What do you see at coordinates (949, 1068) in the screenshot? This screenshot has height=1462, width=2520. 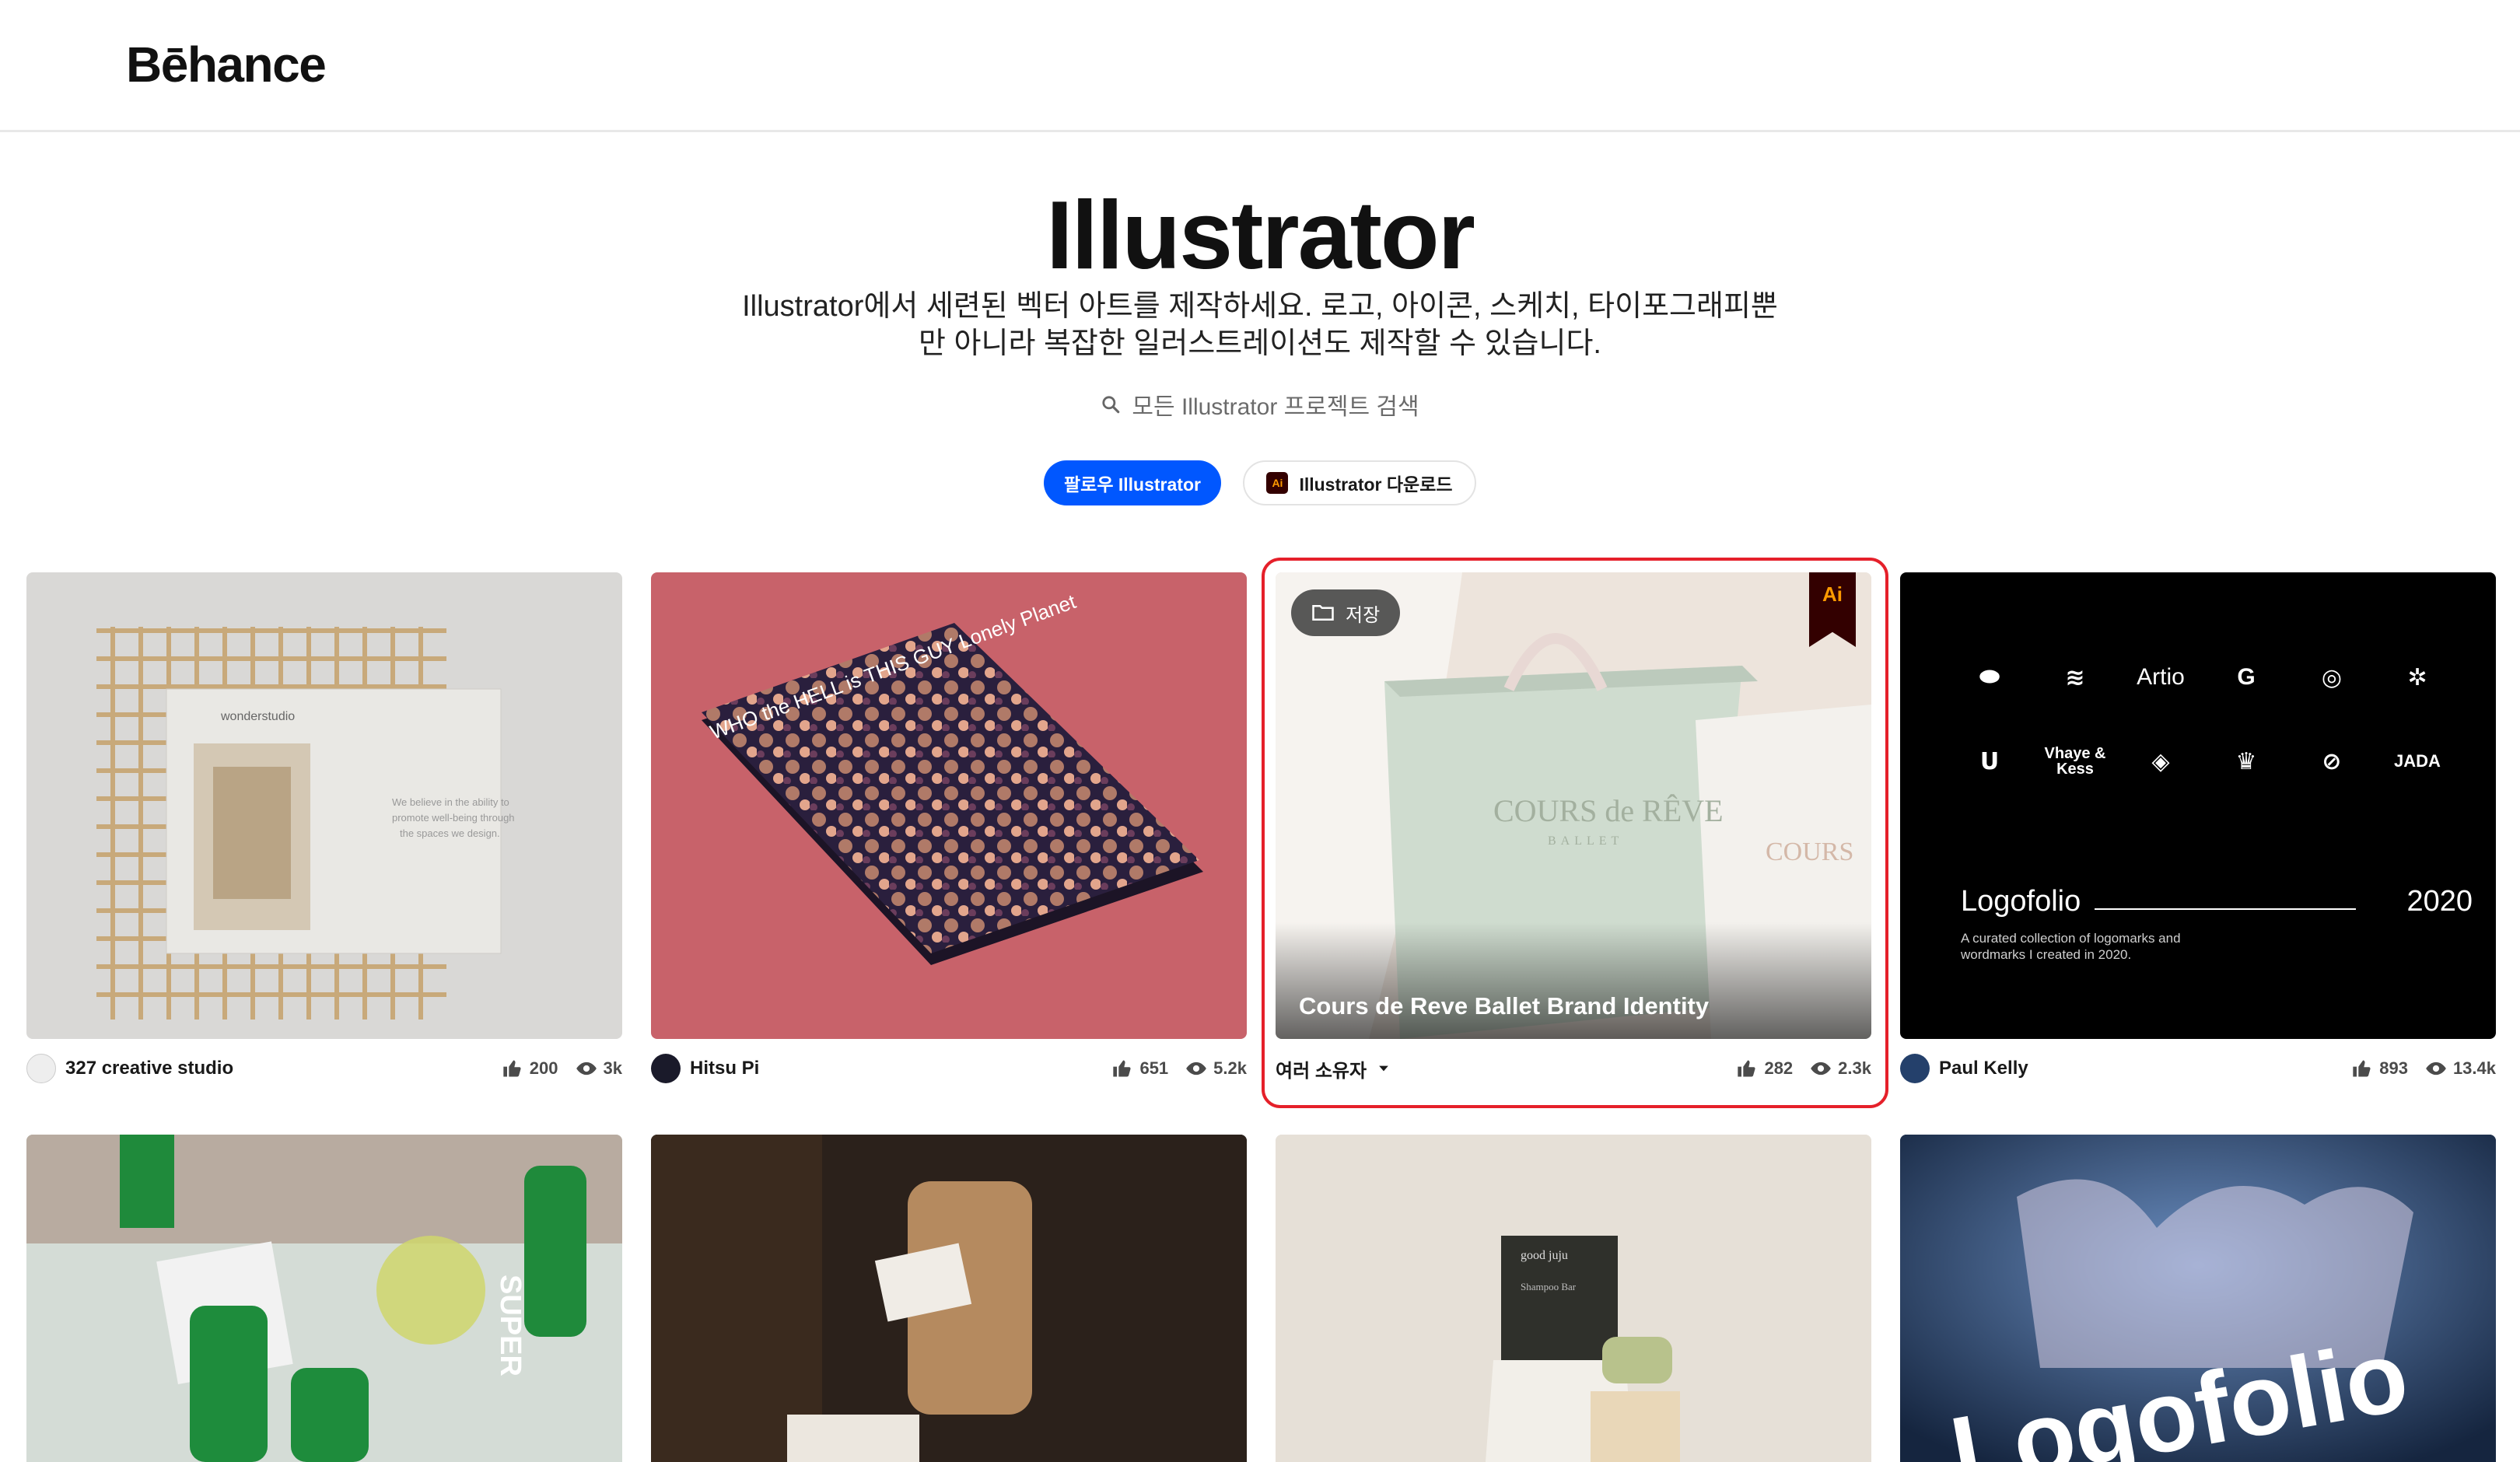 I see `card-meta: Hitsu Pi 651 5.2k` at bounding box center [949, 1068].